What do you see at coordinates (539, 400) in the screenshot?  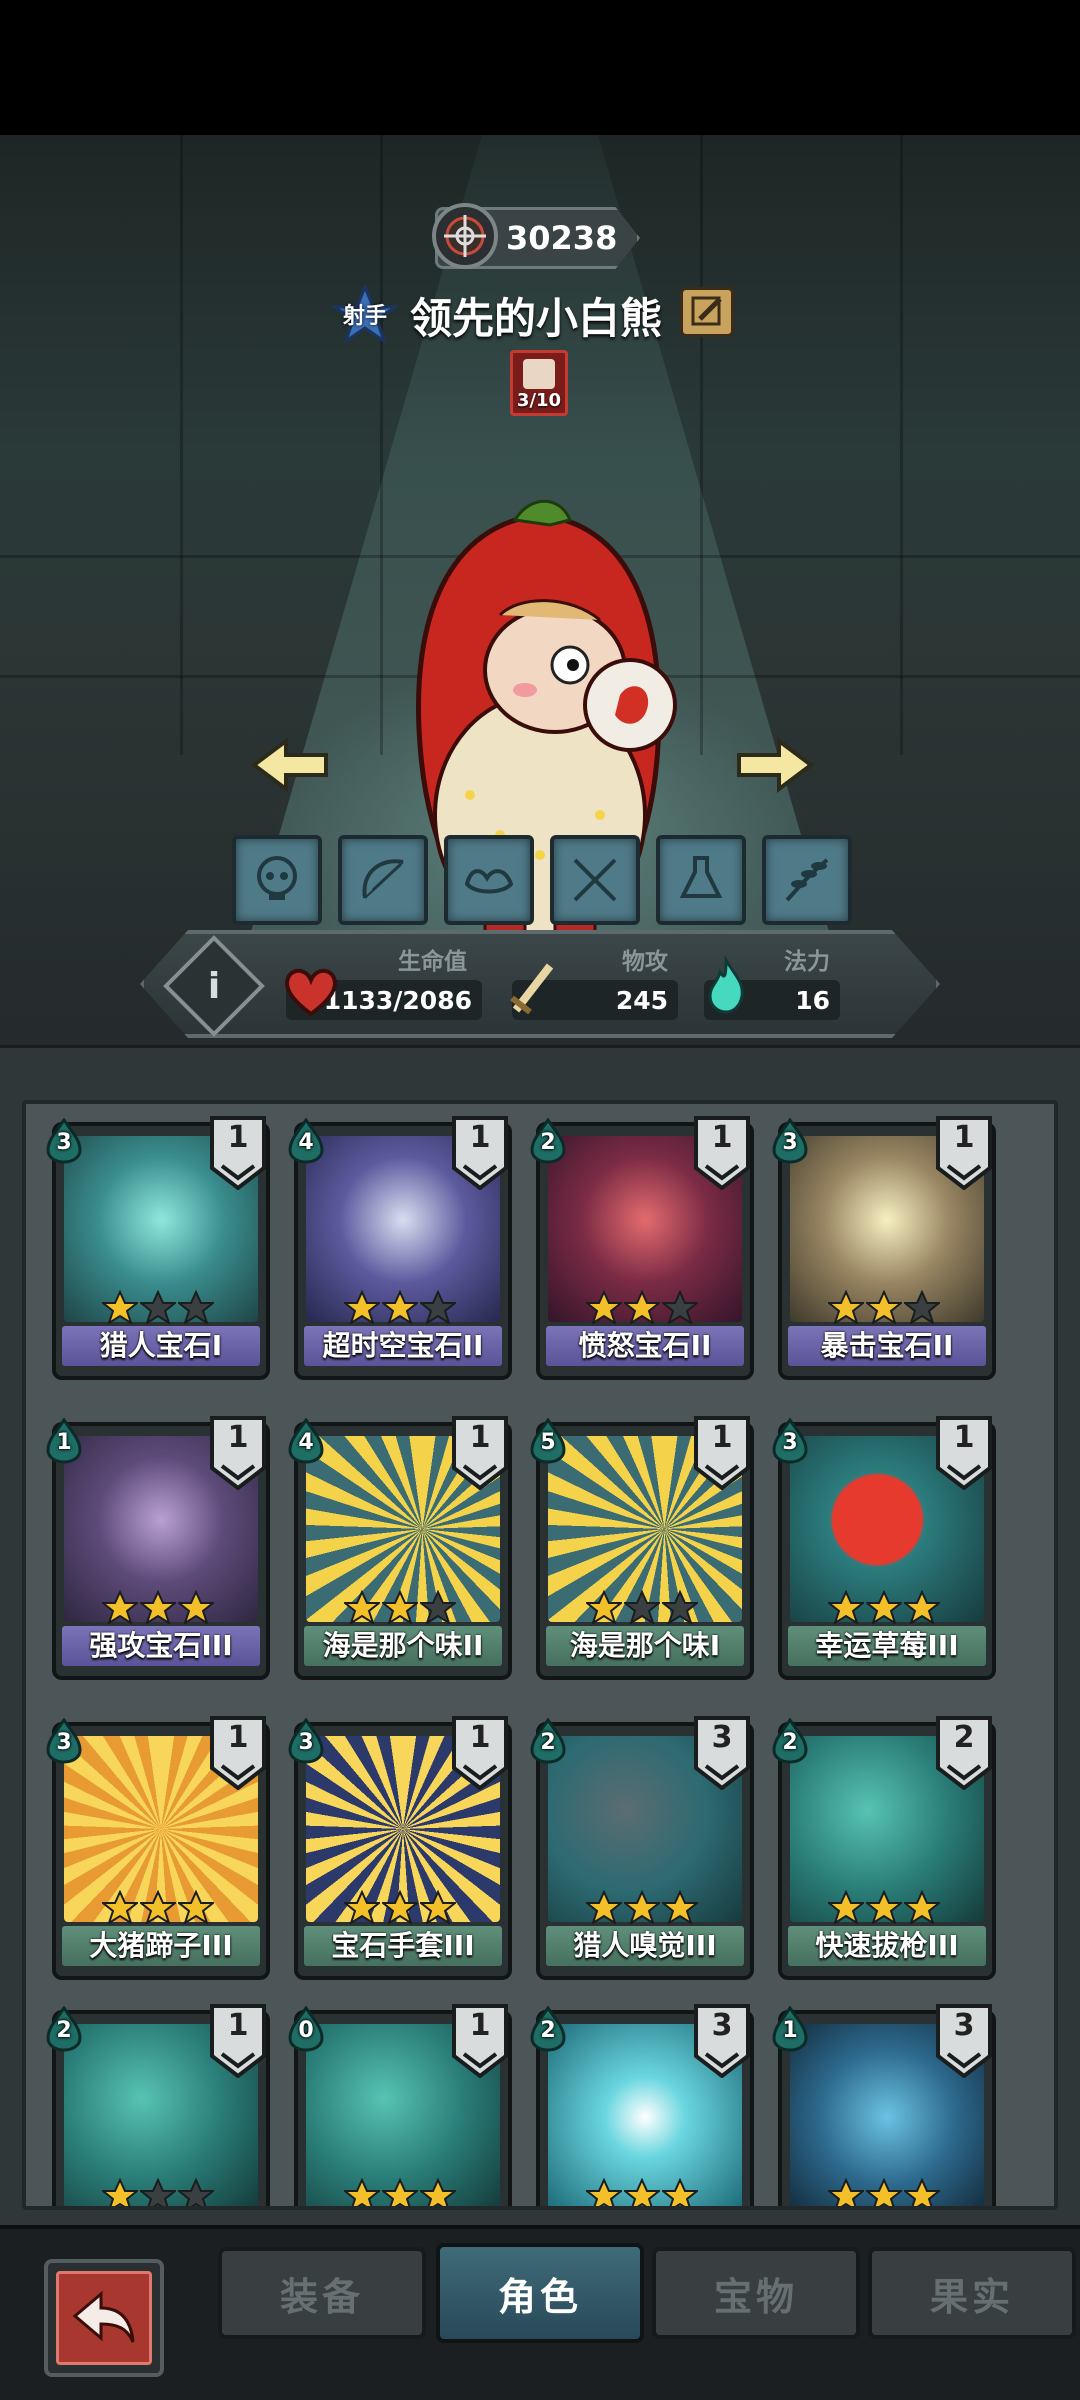 I see `skill-token-count: 3/10` at bounding box center [539, 400].